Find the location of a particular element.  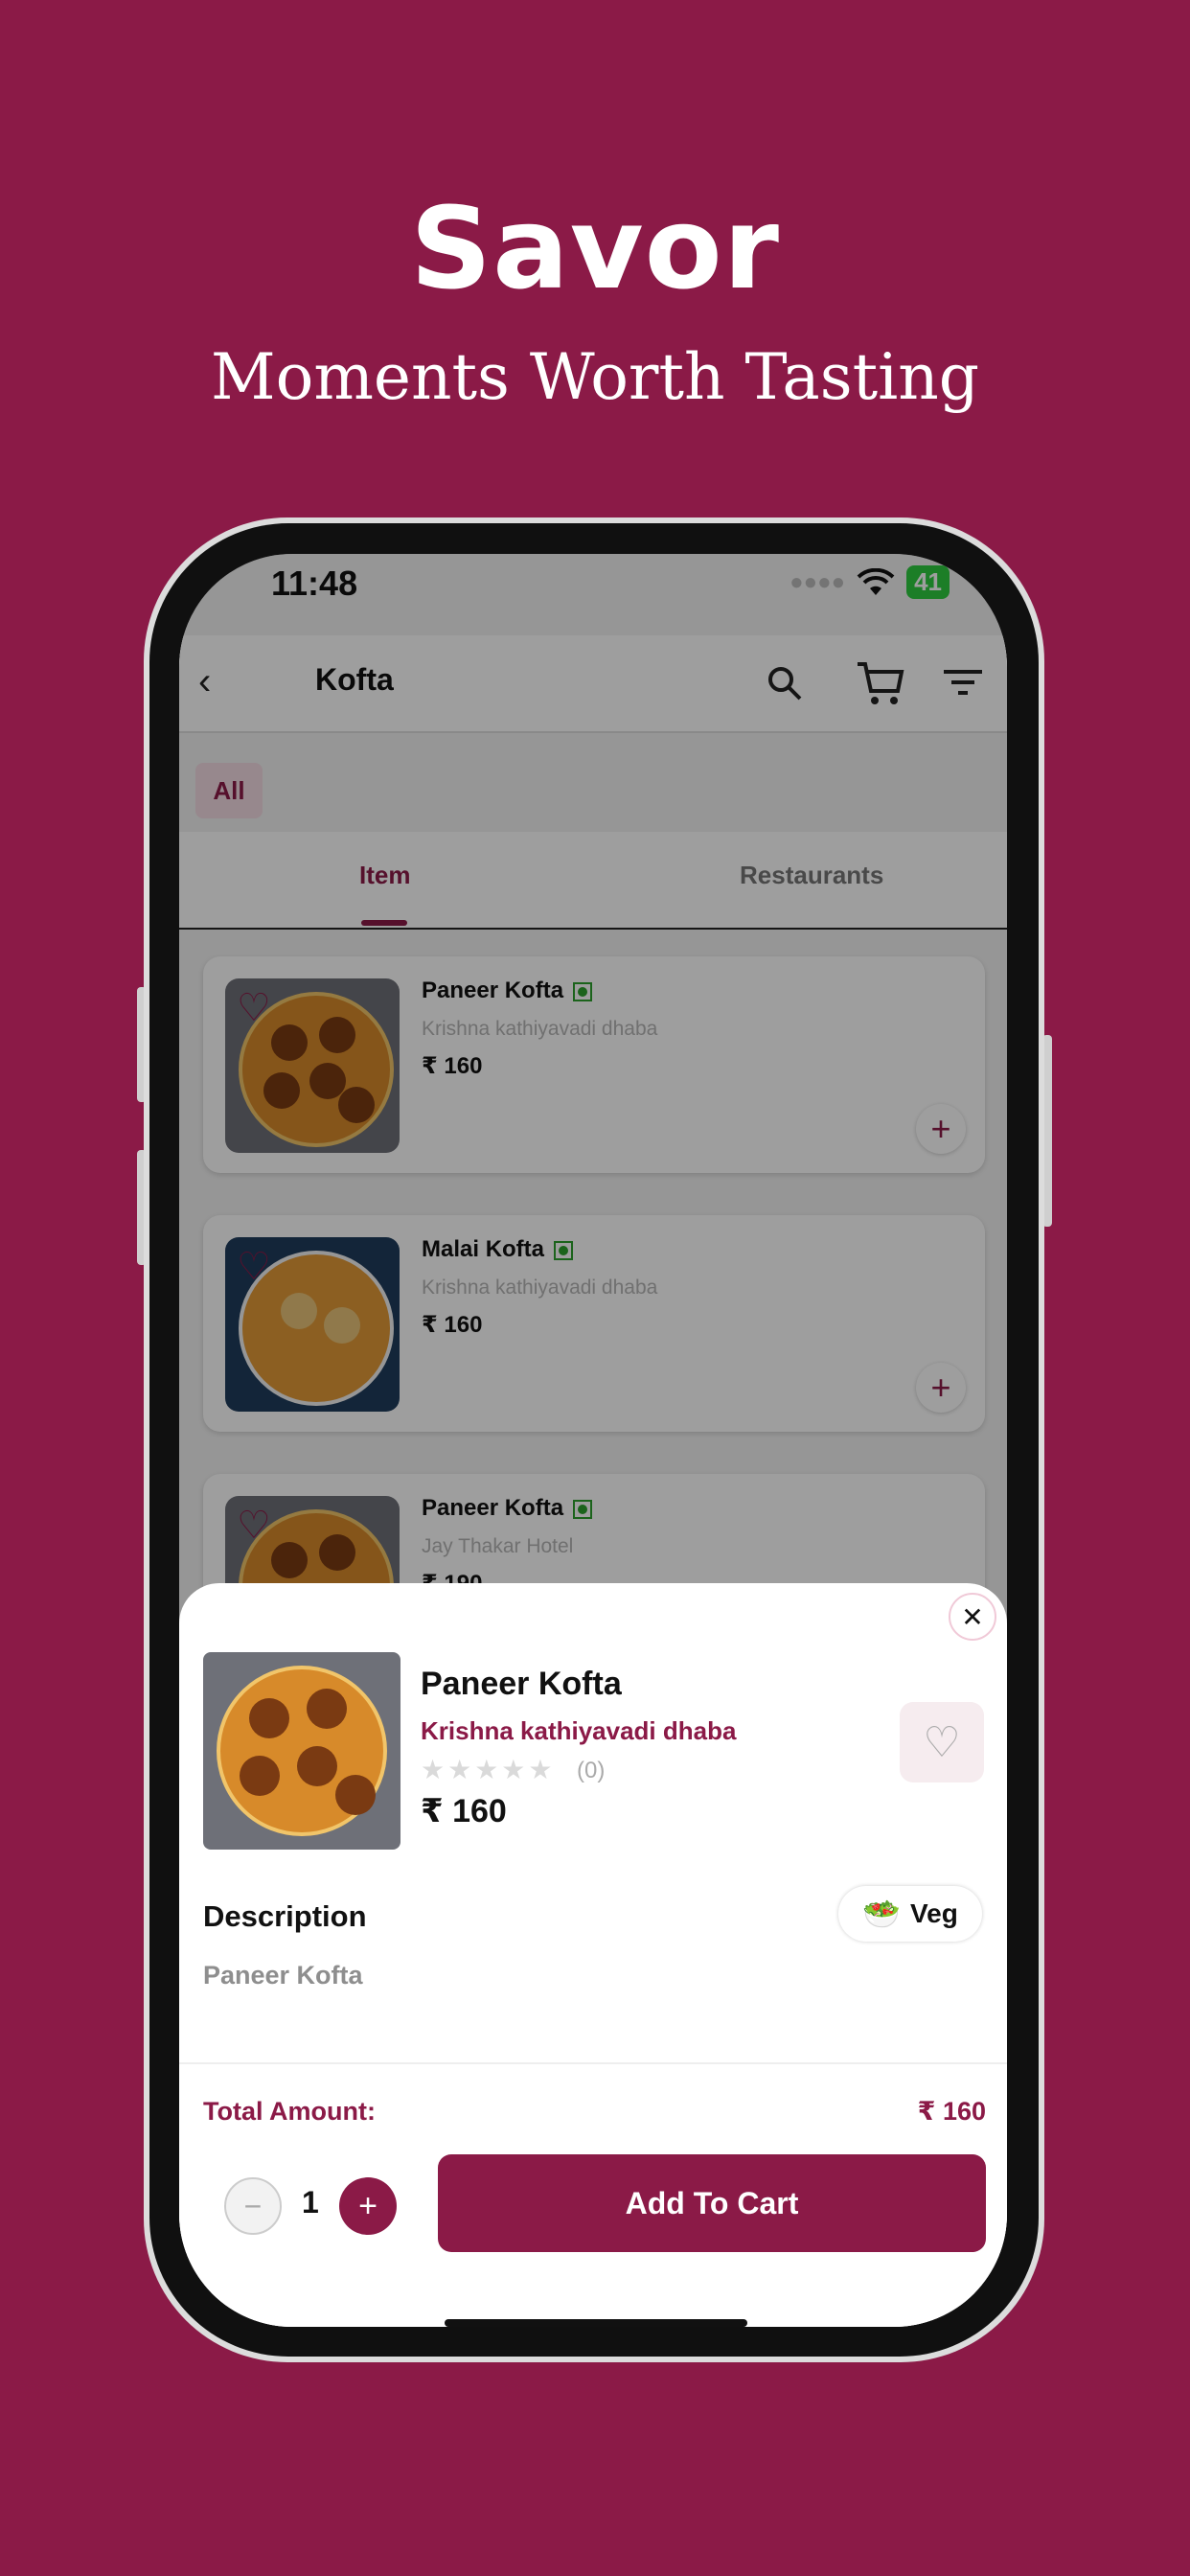

veg-label: Veg is located at coordinates (934, 1913).